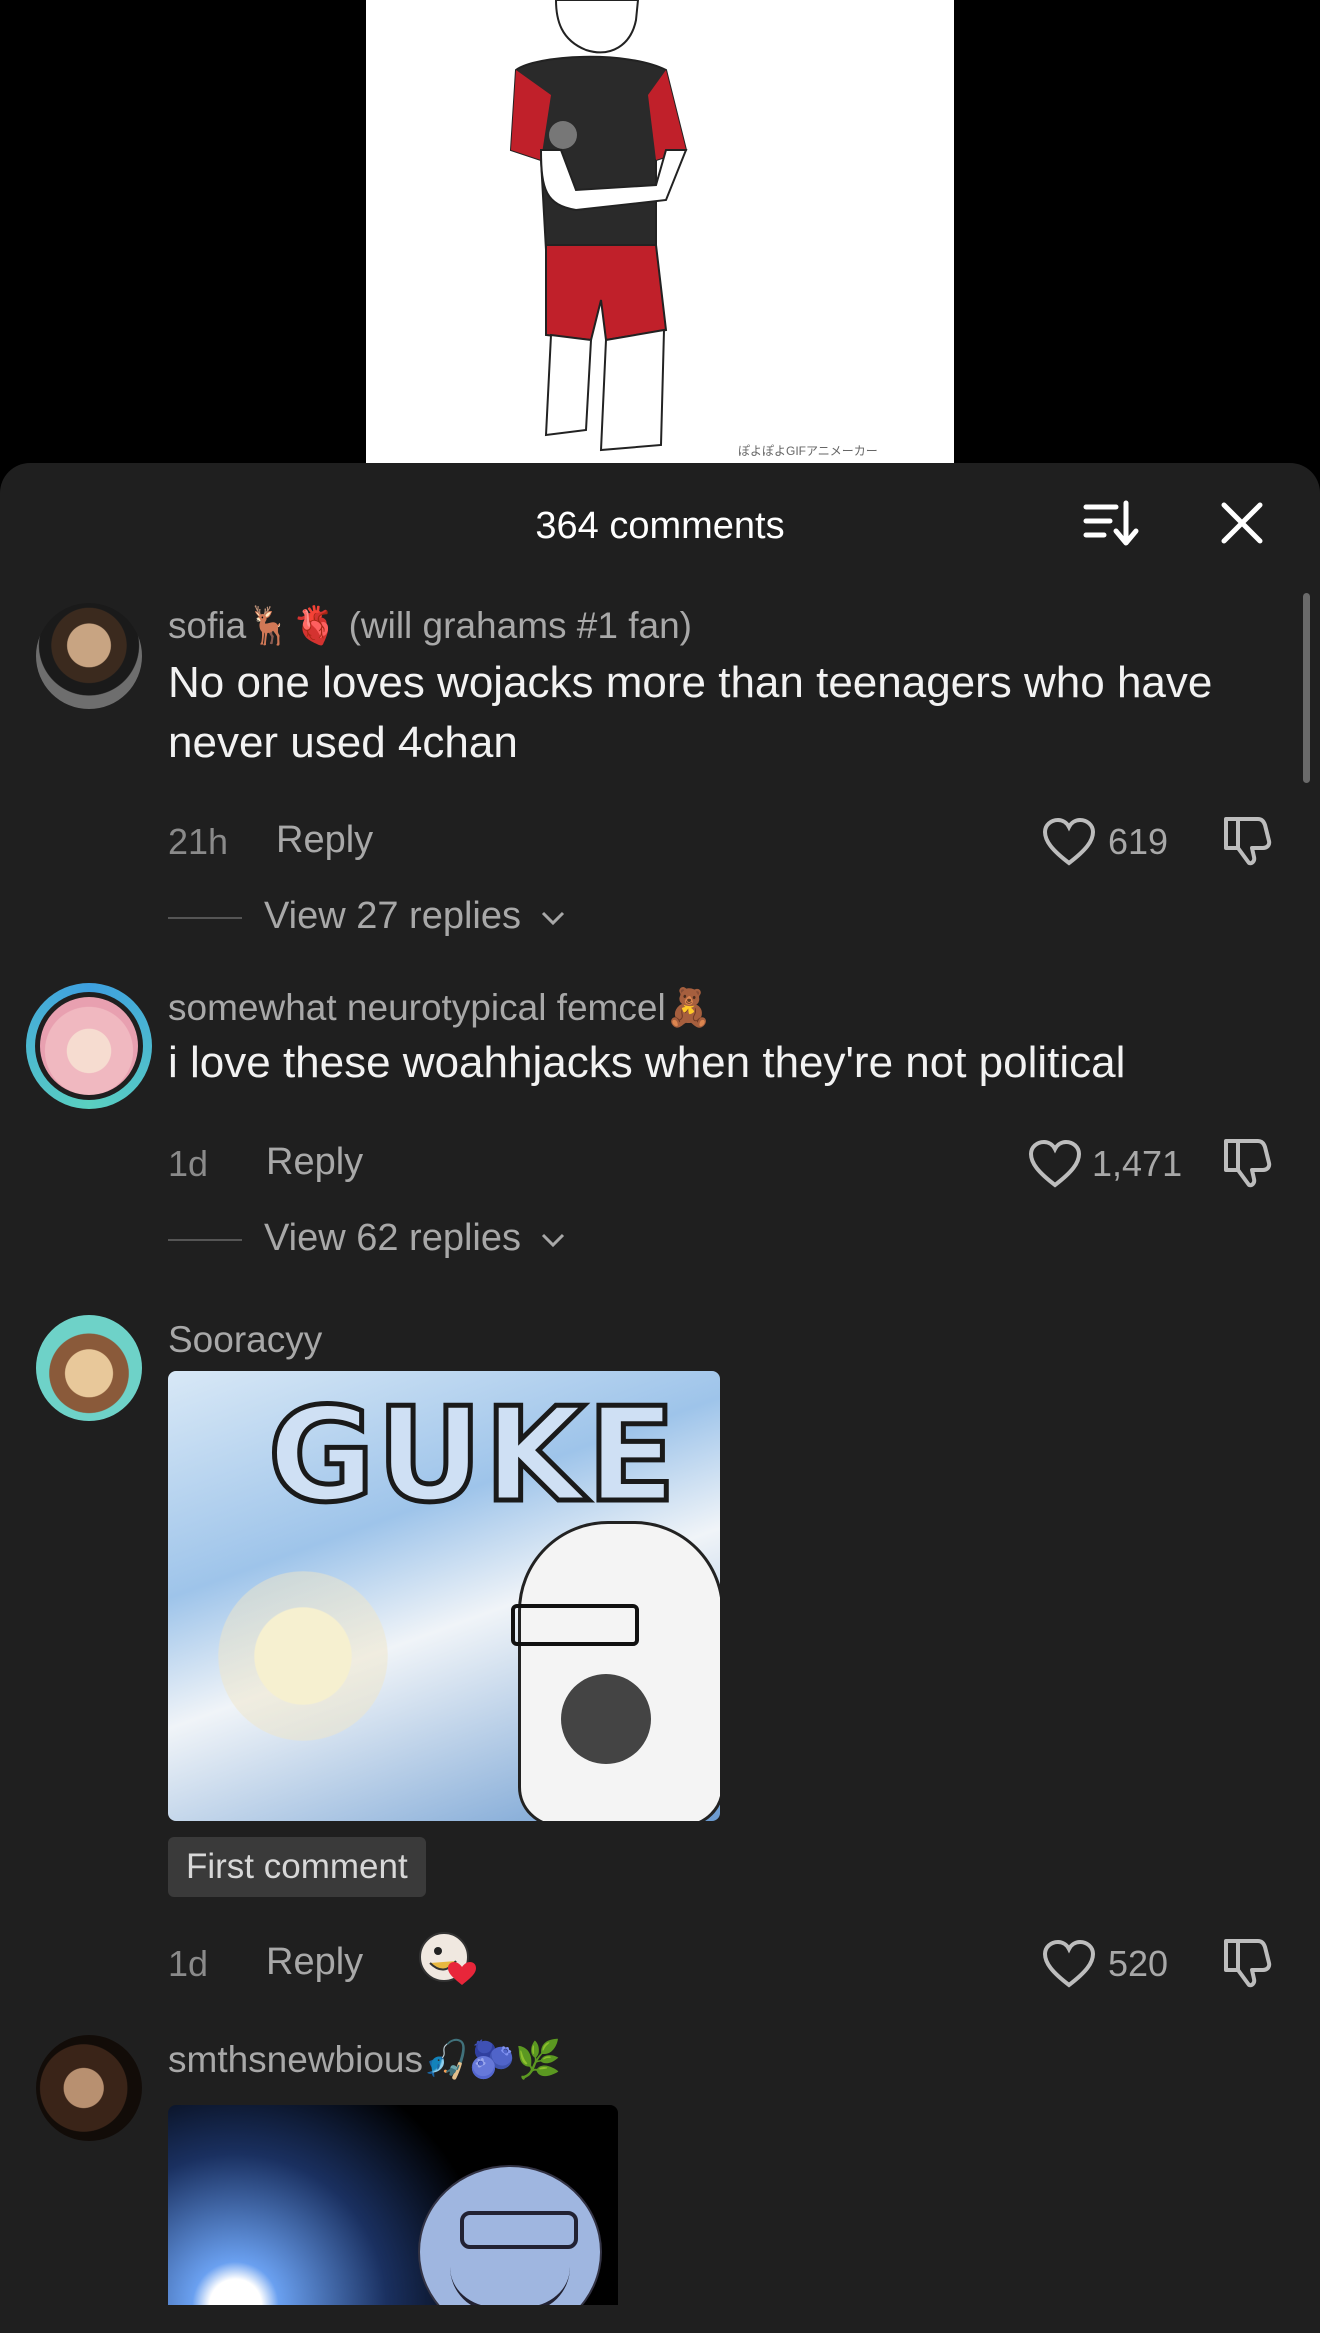 The width and height of the screenshot is (1320, 2333). Describe the element at coordinates (448, 1959) in the screenshot. I see `creator-liked-icon` at that location.